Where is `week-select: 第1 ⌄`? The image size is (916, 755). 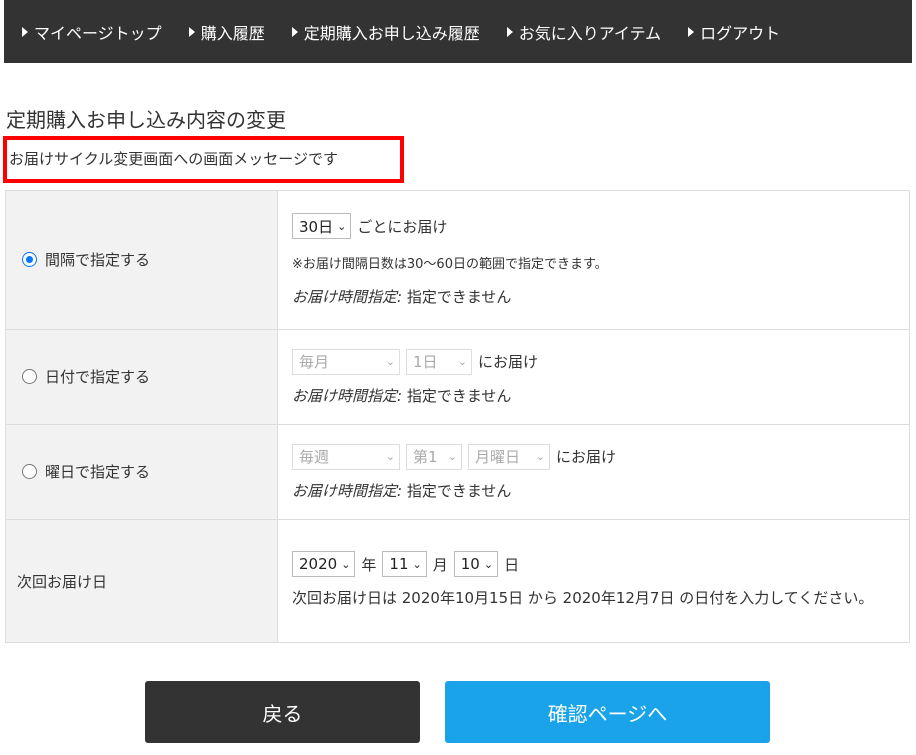
week-select: 第1 ⌄ is located at coordinates (434, 456).